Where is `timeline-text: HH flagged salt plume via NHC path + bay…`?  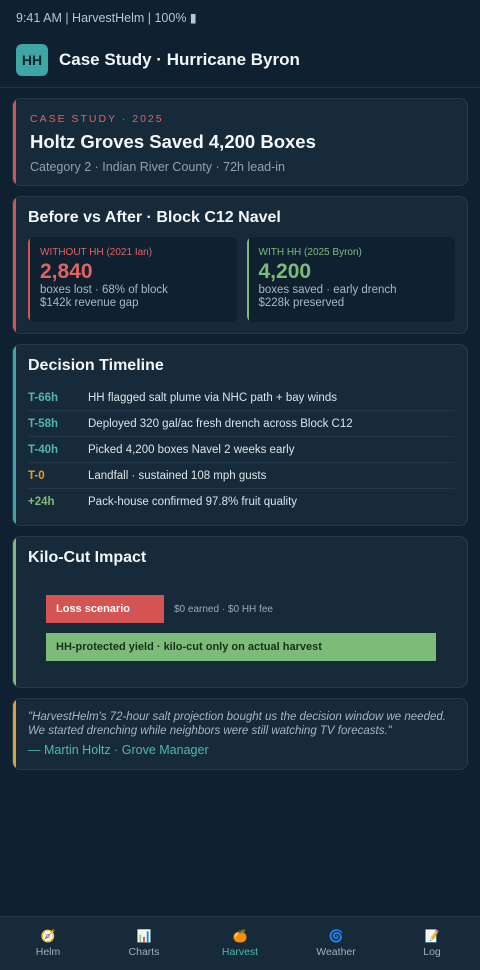 timeline-text: HH flagged salt plume via NHC path + bay… is located at coordinates (212, 397).